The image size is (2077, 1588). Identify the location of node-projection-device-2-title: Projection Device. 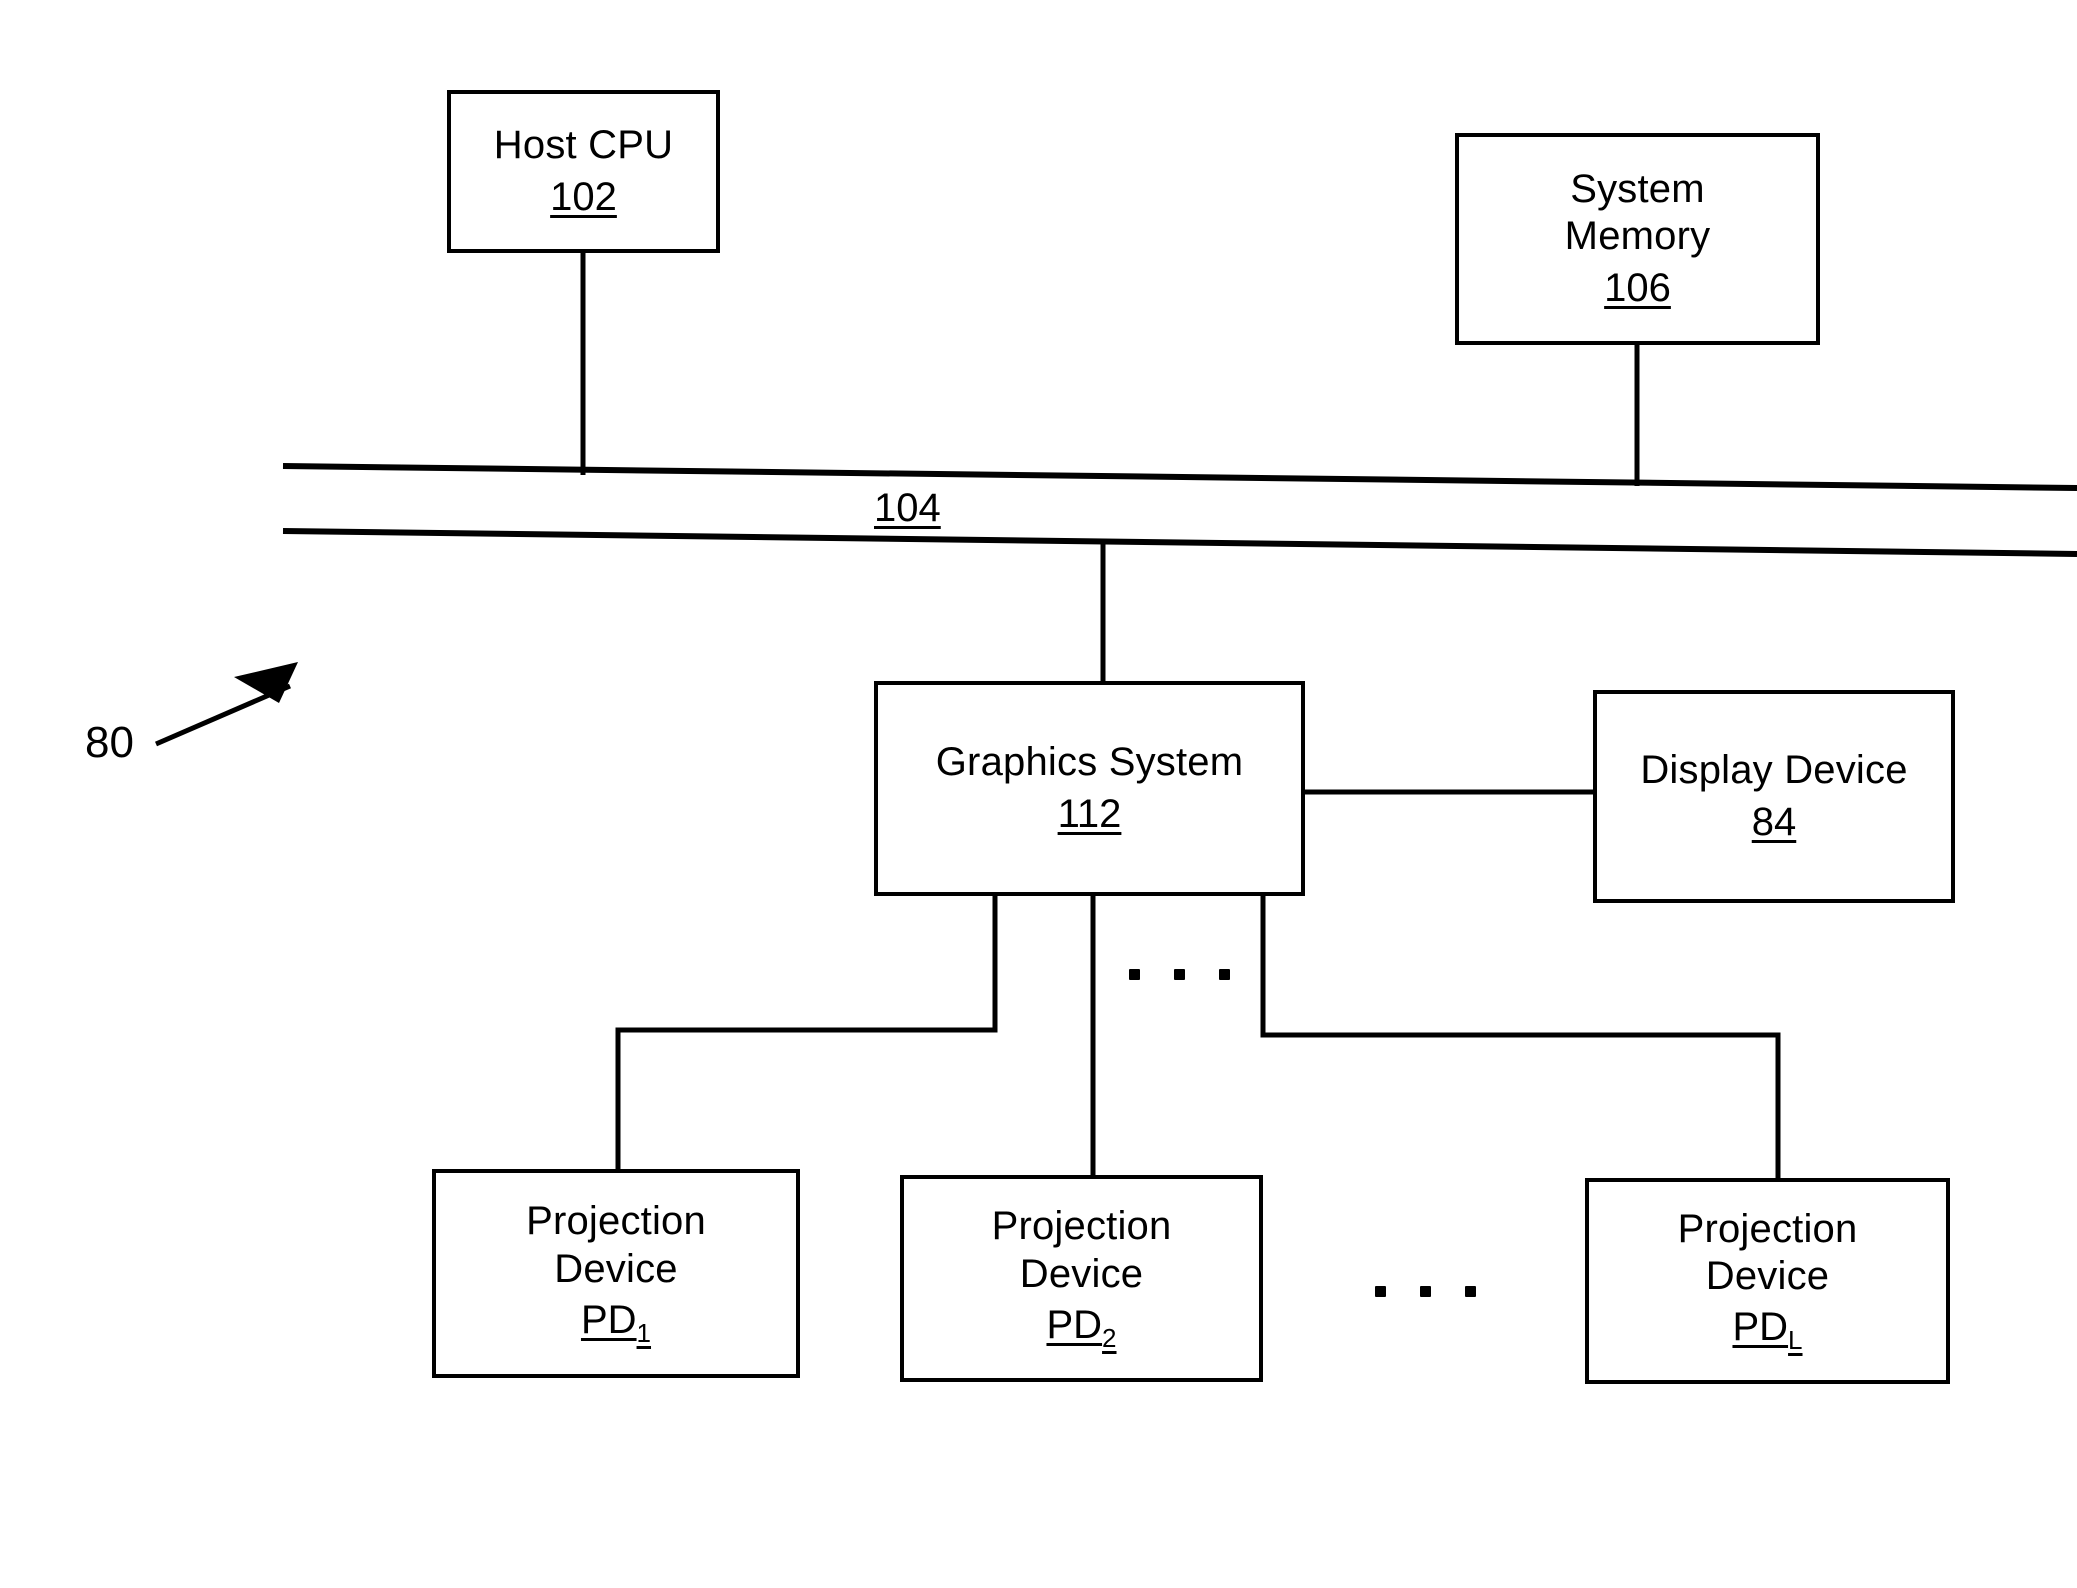
(1081, 1250).